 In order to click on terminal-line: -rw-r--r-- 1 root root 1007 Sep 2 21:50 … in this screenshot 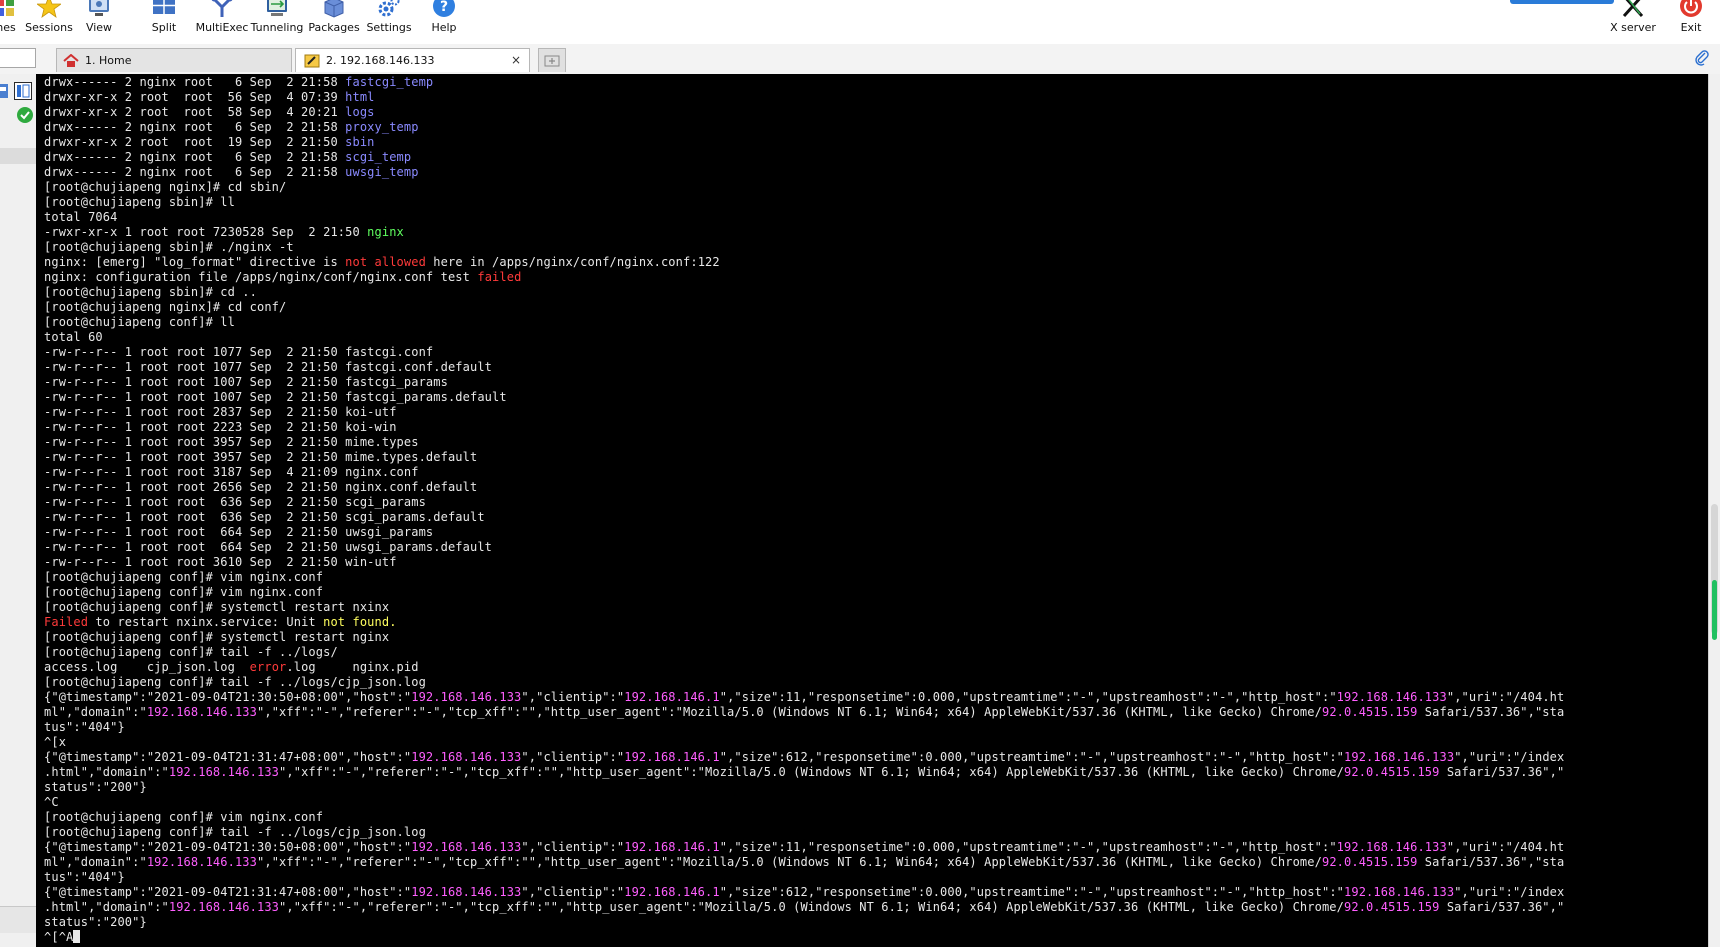, I will do `click(804, 382)`.